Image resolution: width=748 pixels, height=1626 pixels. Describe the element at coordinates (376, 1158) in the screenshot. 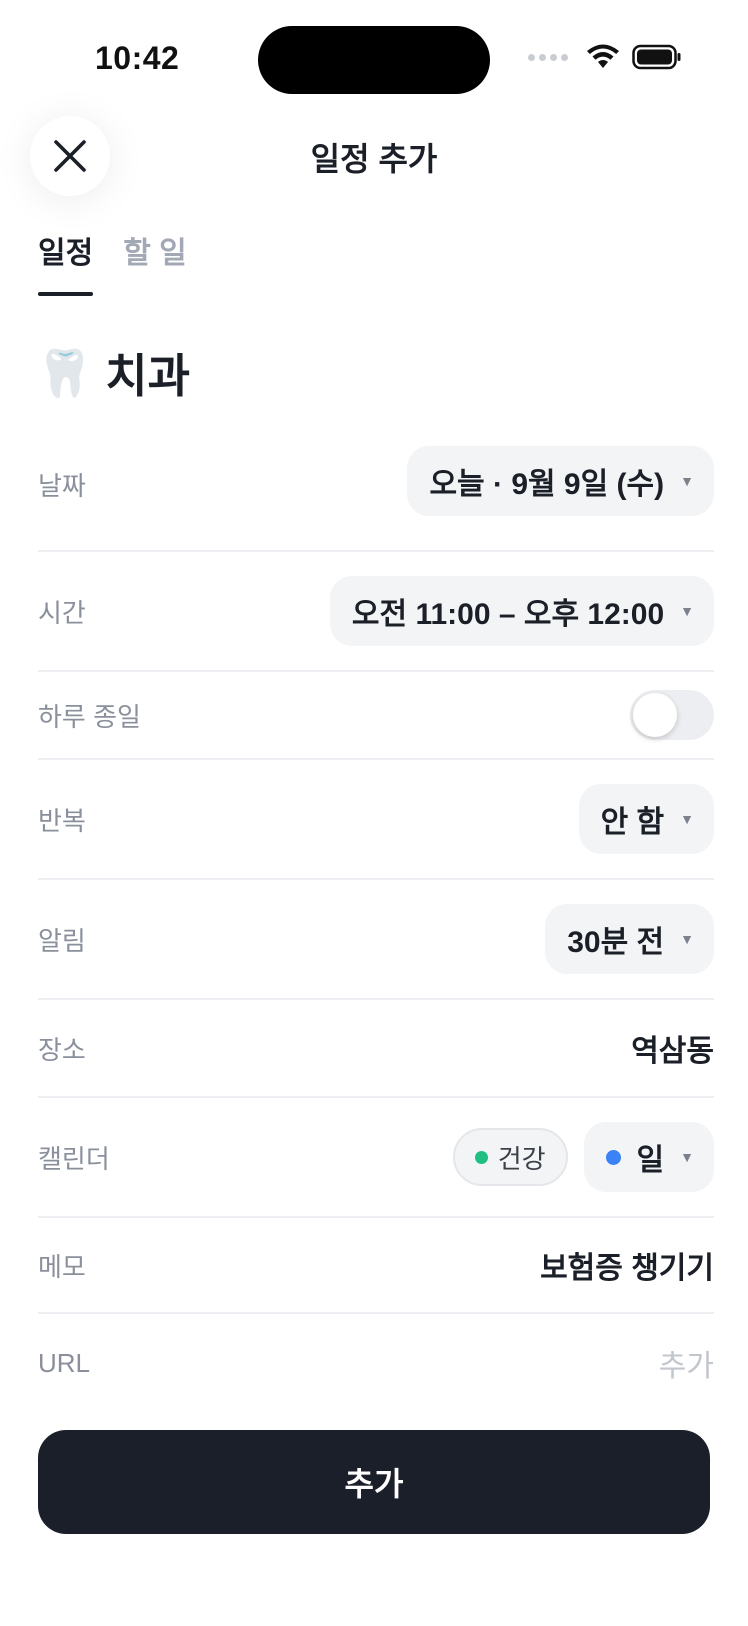

I see `calendar-row: 캘린더 건강 일 ▼` at that location.